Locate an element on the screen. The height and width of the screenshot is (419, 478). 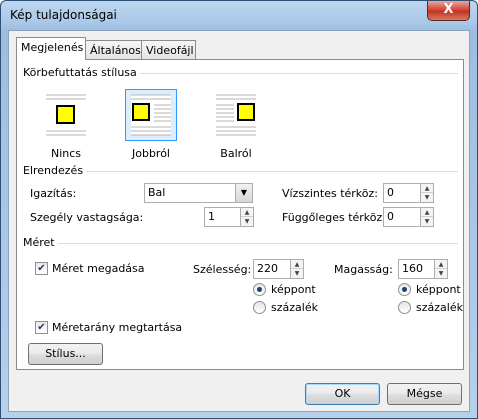
tab-label: Videofájl is located at coordinates (170, 50).